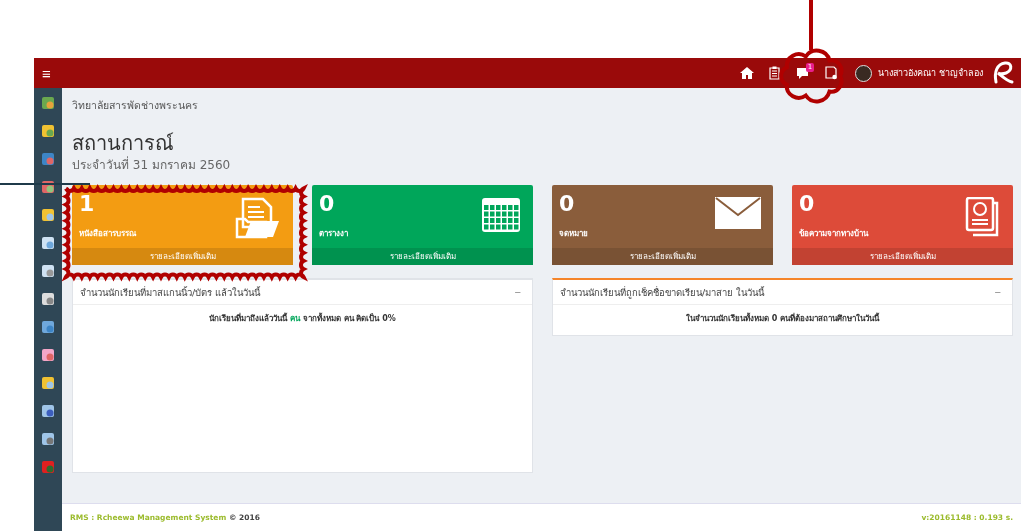 The width and height of the screenshot is (1021, 531). What do you see at coordinates (983, 217) in the screenshot?
I see `certificate-icon` at bounding box center [983, 217].